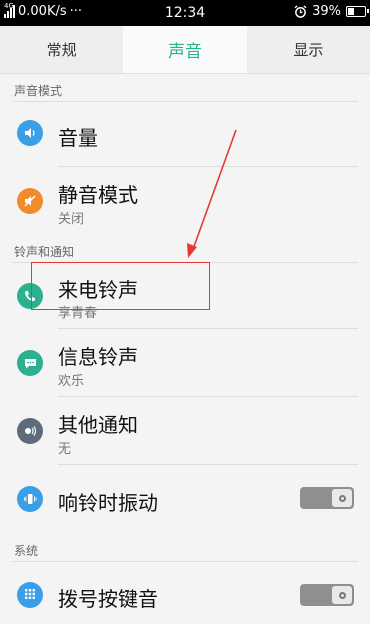 The height and width of the screenshot is (624, 370). Describe the element at coordinates (30, 431) in the screenshot. I see `notification-sound-icon` at that location.